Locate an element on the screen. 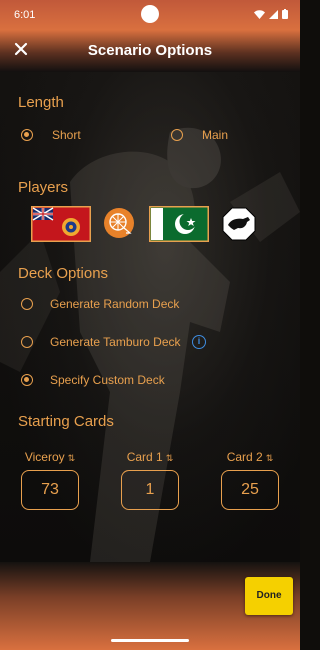 This screenshot has height=650, width=320. page-title: Scenario Options is located at coordinates (150, 50).